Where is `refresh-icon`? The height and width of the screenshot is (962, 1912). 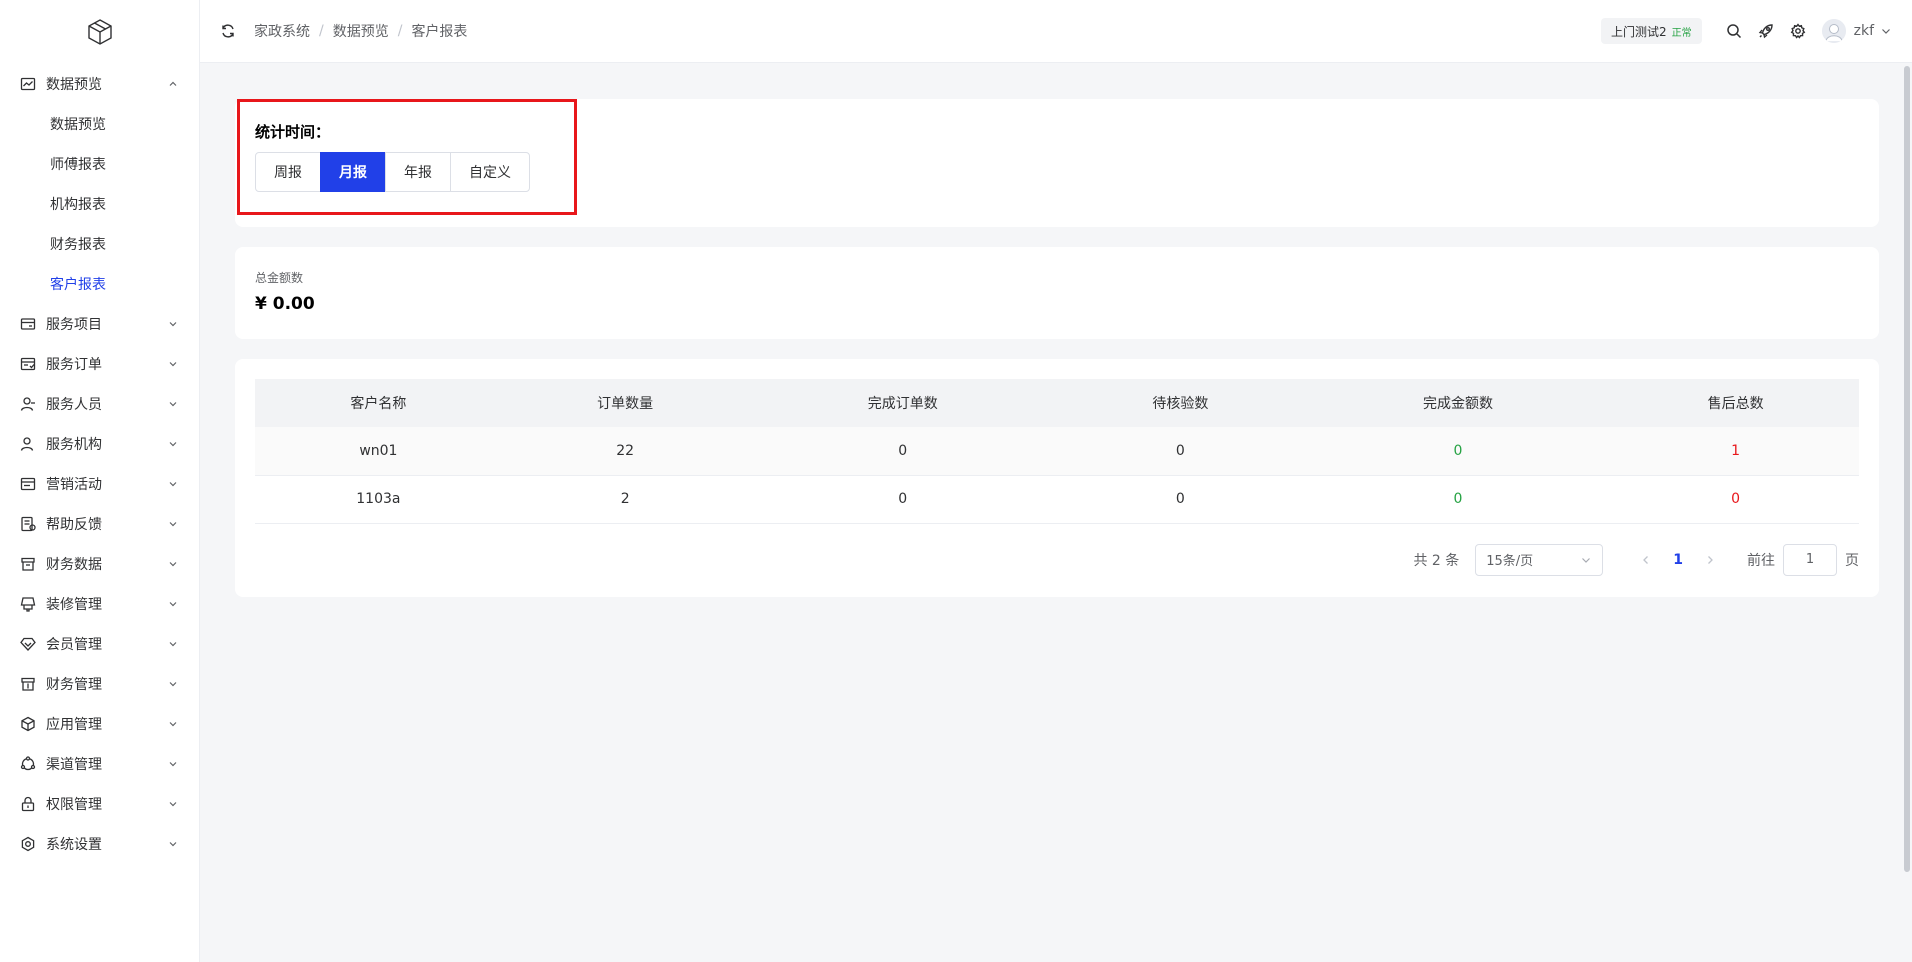
refresh-icon is located at coordinates (228, 31).